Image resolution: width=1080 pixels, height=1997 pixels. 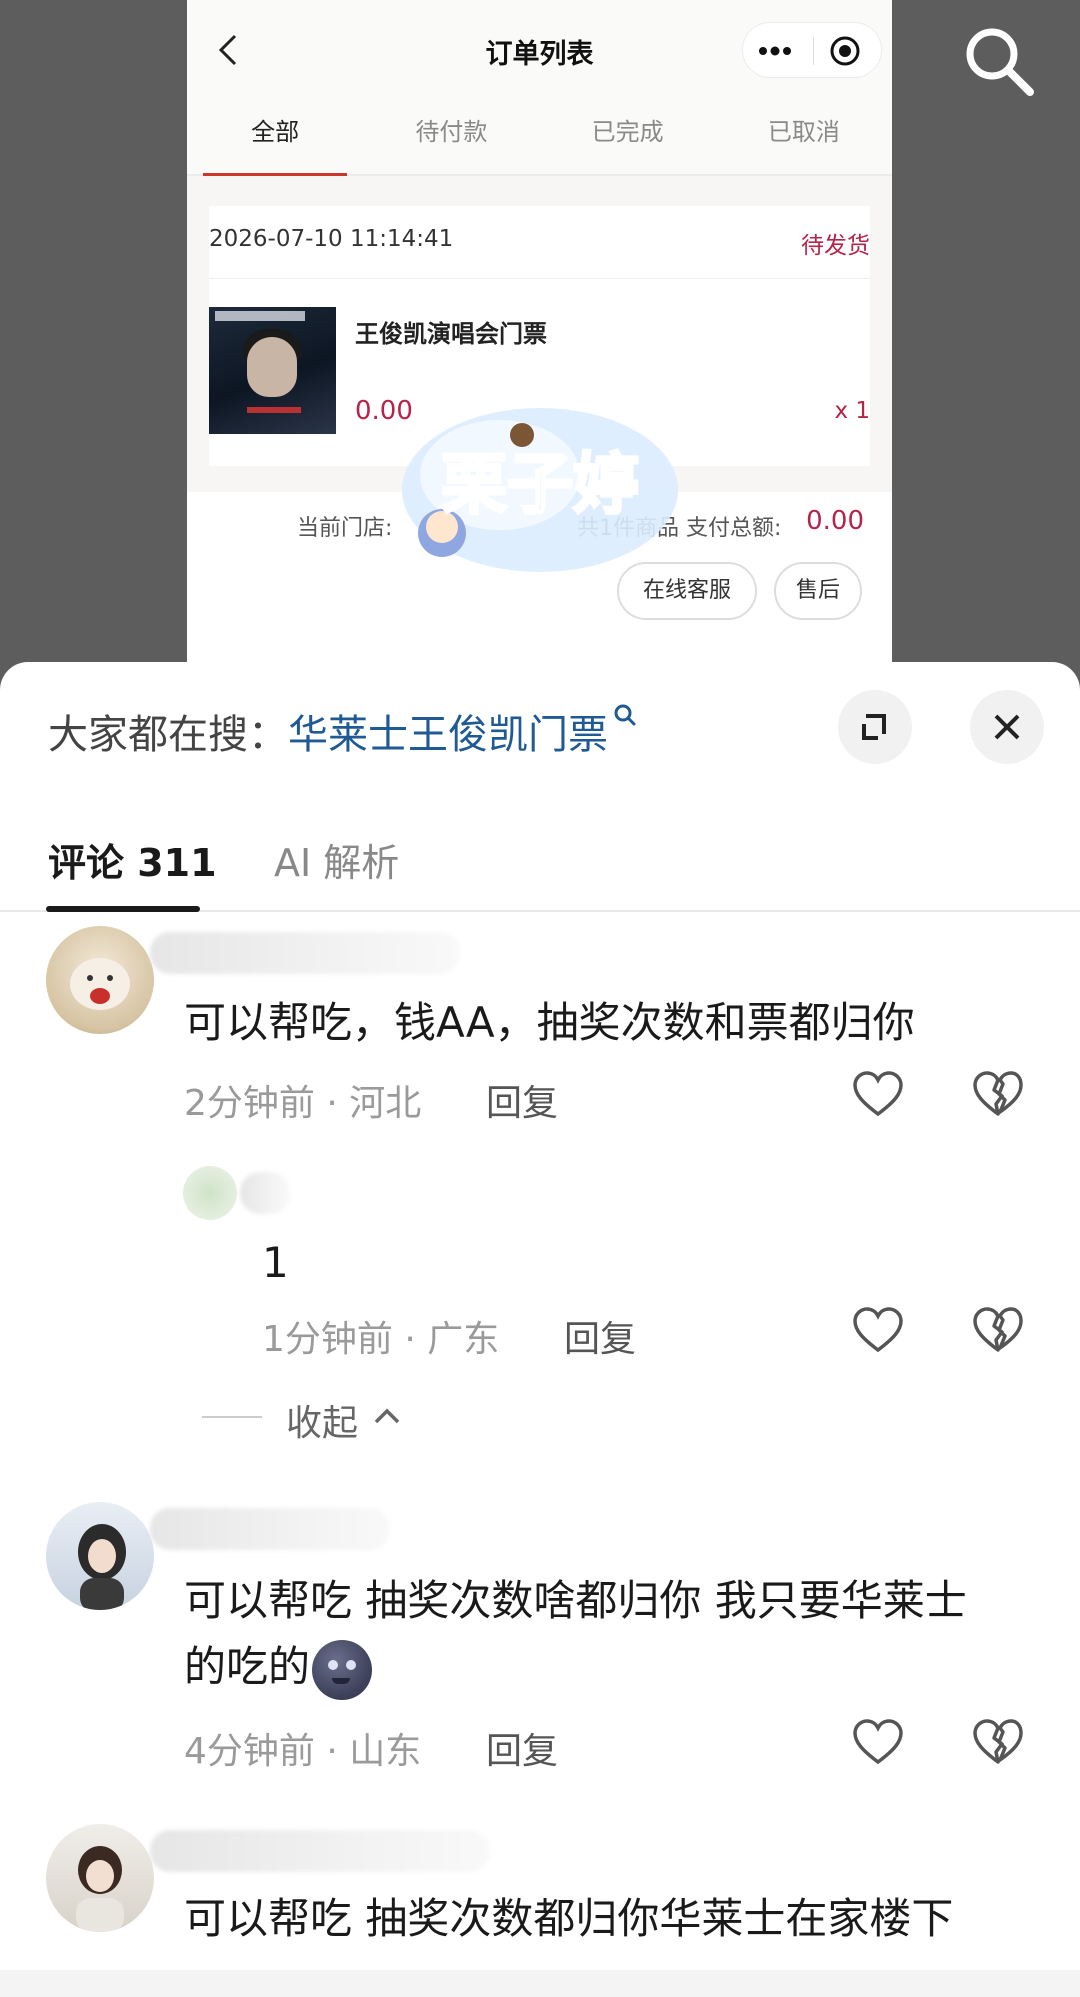 I want to click on tab-cancelled: 已取消, so click(x=804, y=138).